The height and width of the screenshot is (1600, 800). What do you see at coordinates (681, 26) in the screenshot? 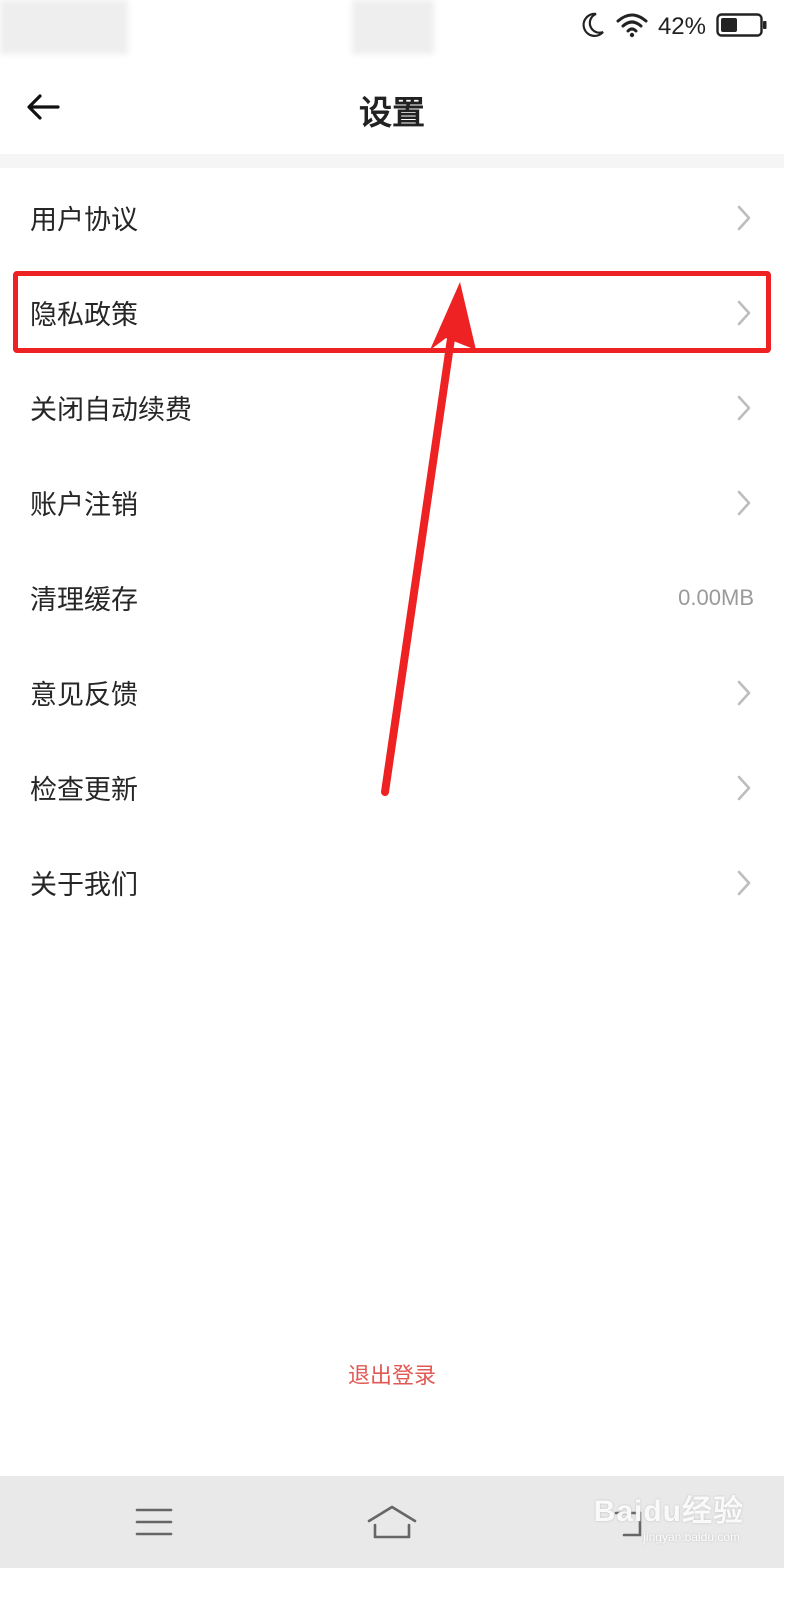
I see `battery-percent: 42%` at bounding box center [681, 26].